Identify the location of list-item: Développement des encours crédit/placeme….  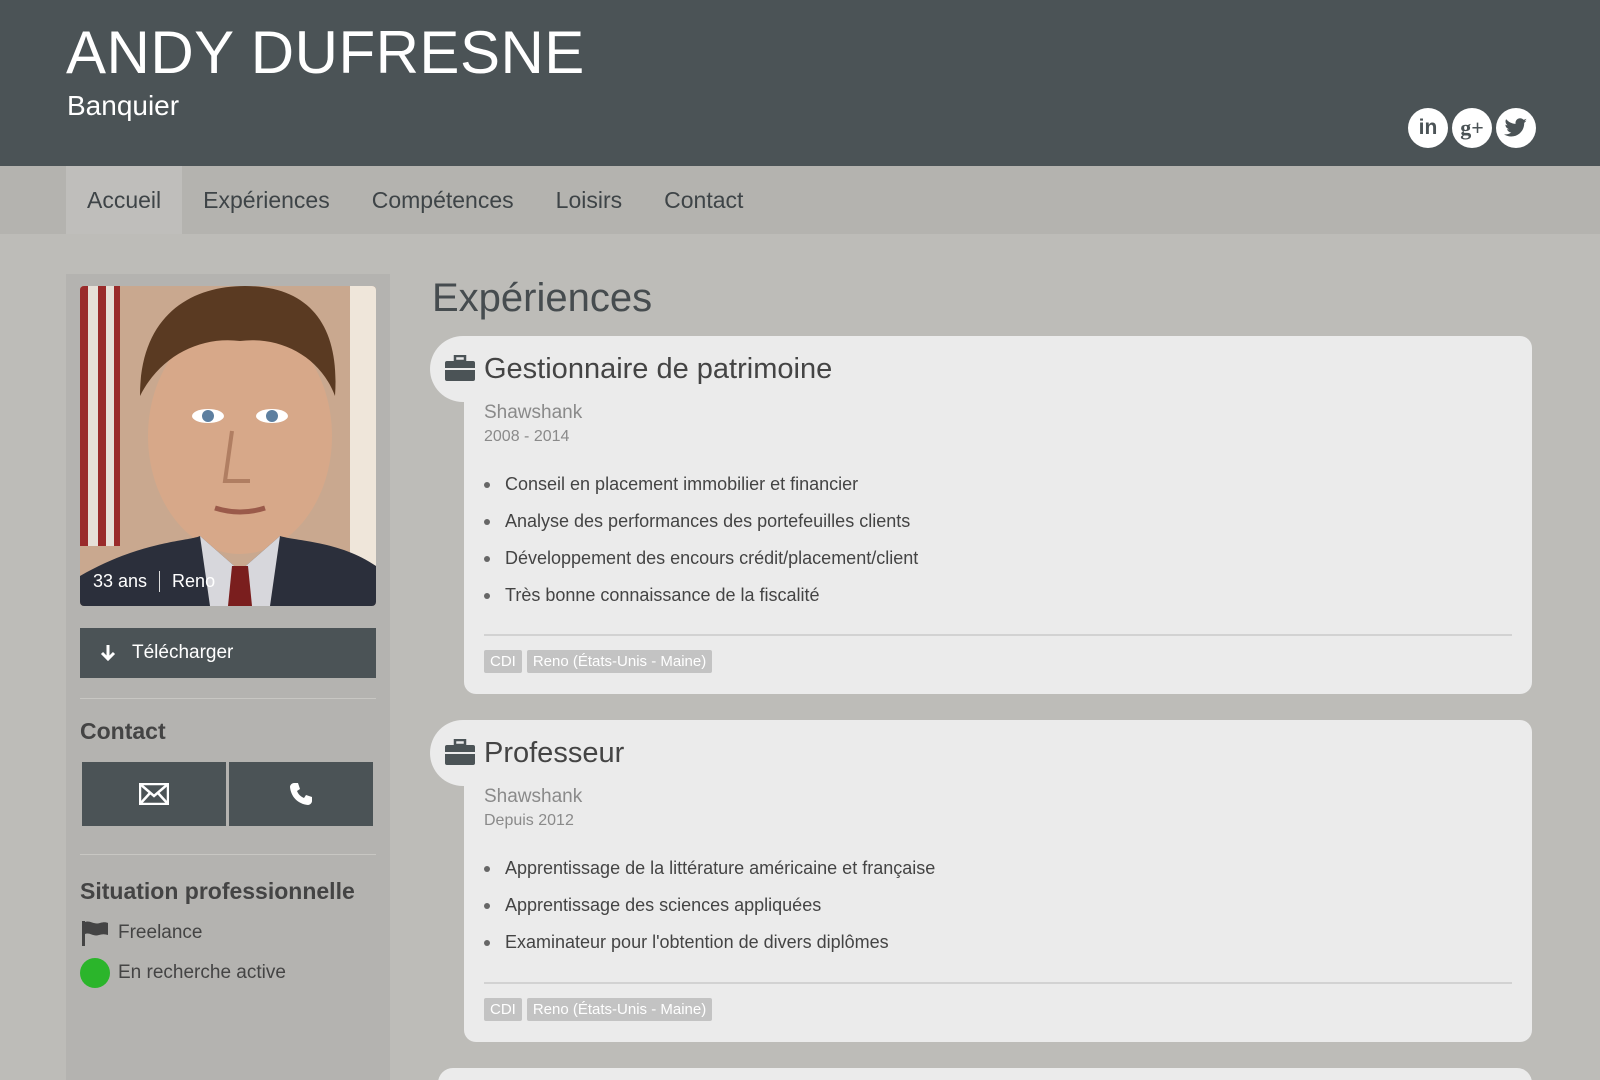
(701, 558).